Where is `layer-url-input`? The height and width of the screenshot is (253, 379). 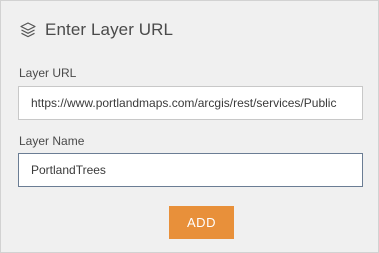
layer-url-input is located at coordinates (190, 103).